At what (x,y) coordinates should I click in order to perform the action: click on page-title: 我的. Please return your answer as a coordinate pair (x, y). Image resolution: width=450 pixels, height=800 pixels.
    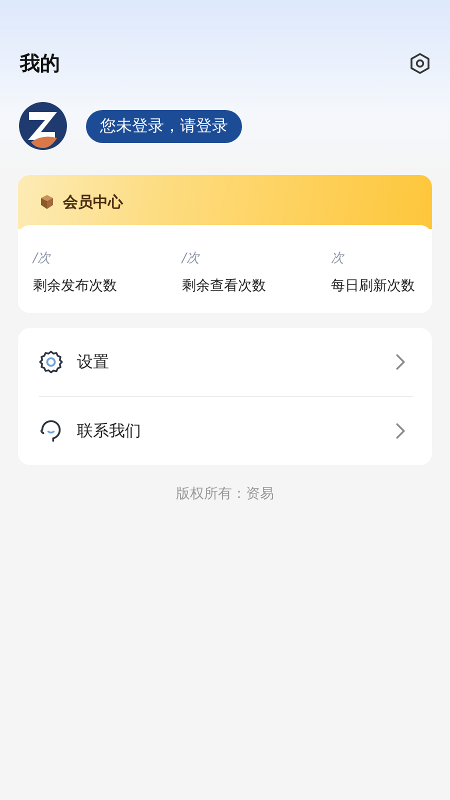
    Looking at the image, I should click on (39, 63).